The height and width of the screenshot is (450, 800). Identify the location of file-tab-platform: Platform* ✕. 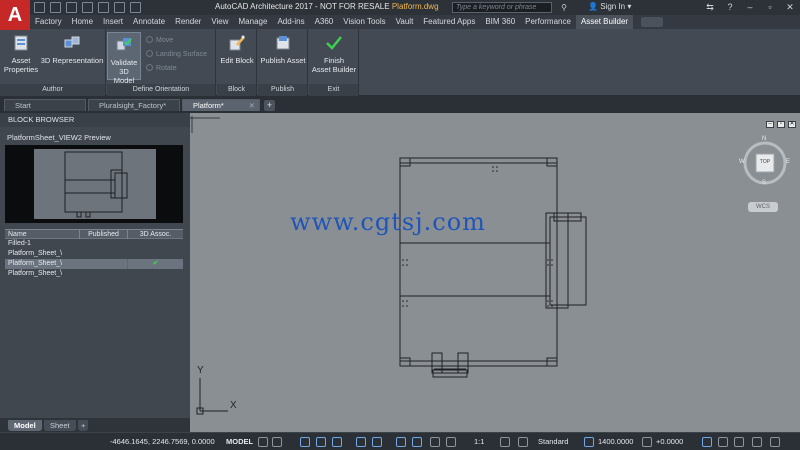
(221, 105).